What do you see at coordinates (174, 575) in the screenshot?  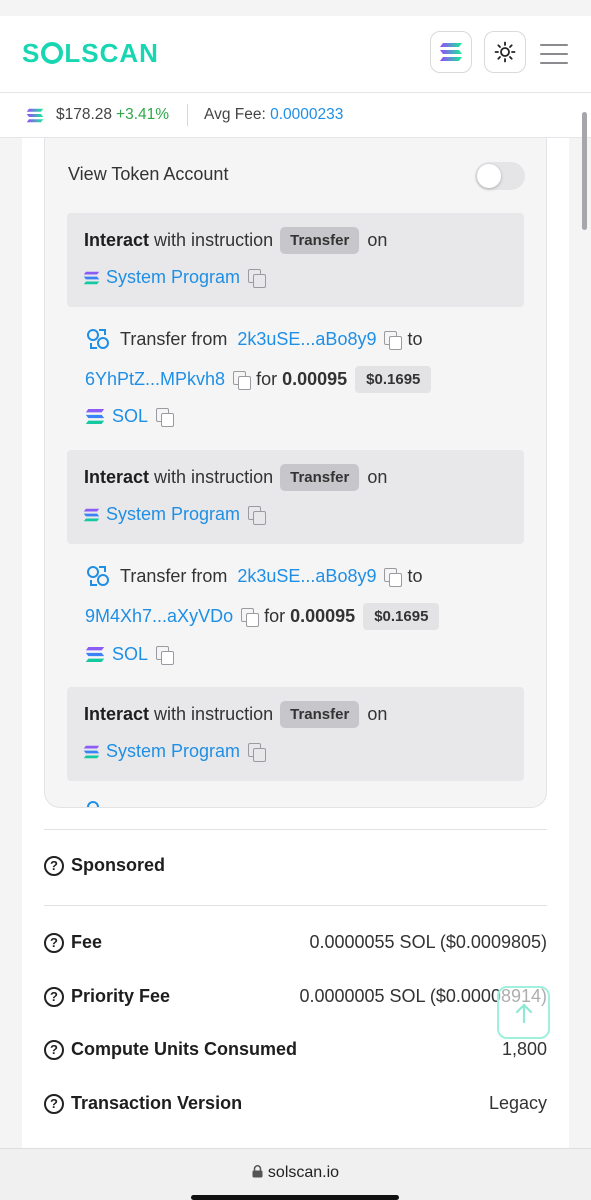 I see `transfer-from-label: Transfer from` at bounding box center [174, 575].